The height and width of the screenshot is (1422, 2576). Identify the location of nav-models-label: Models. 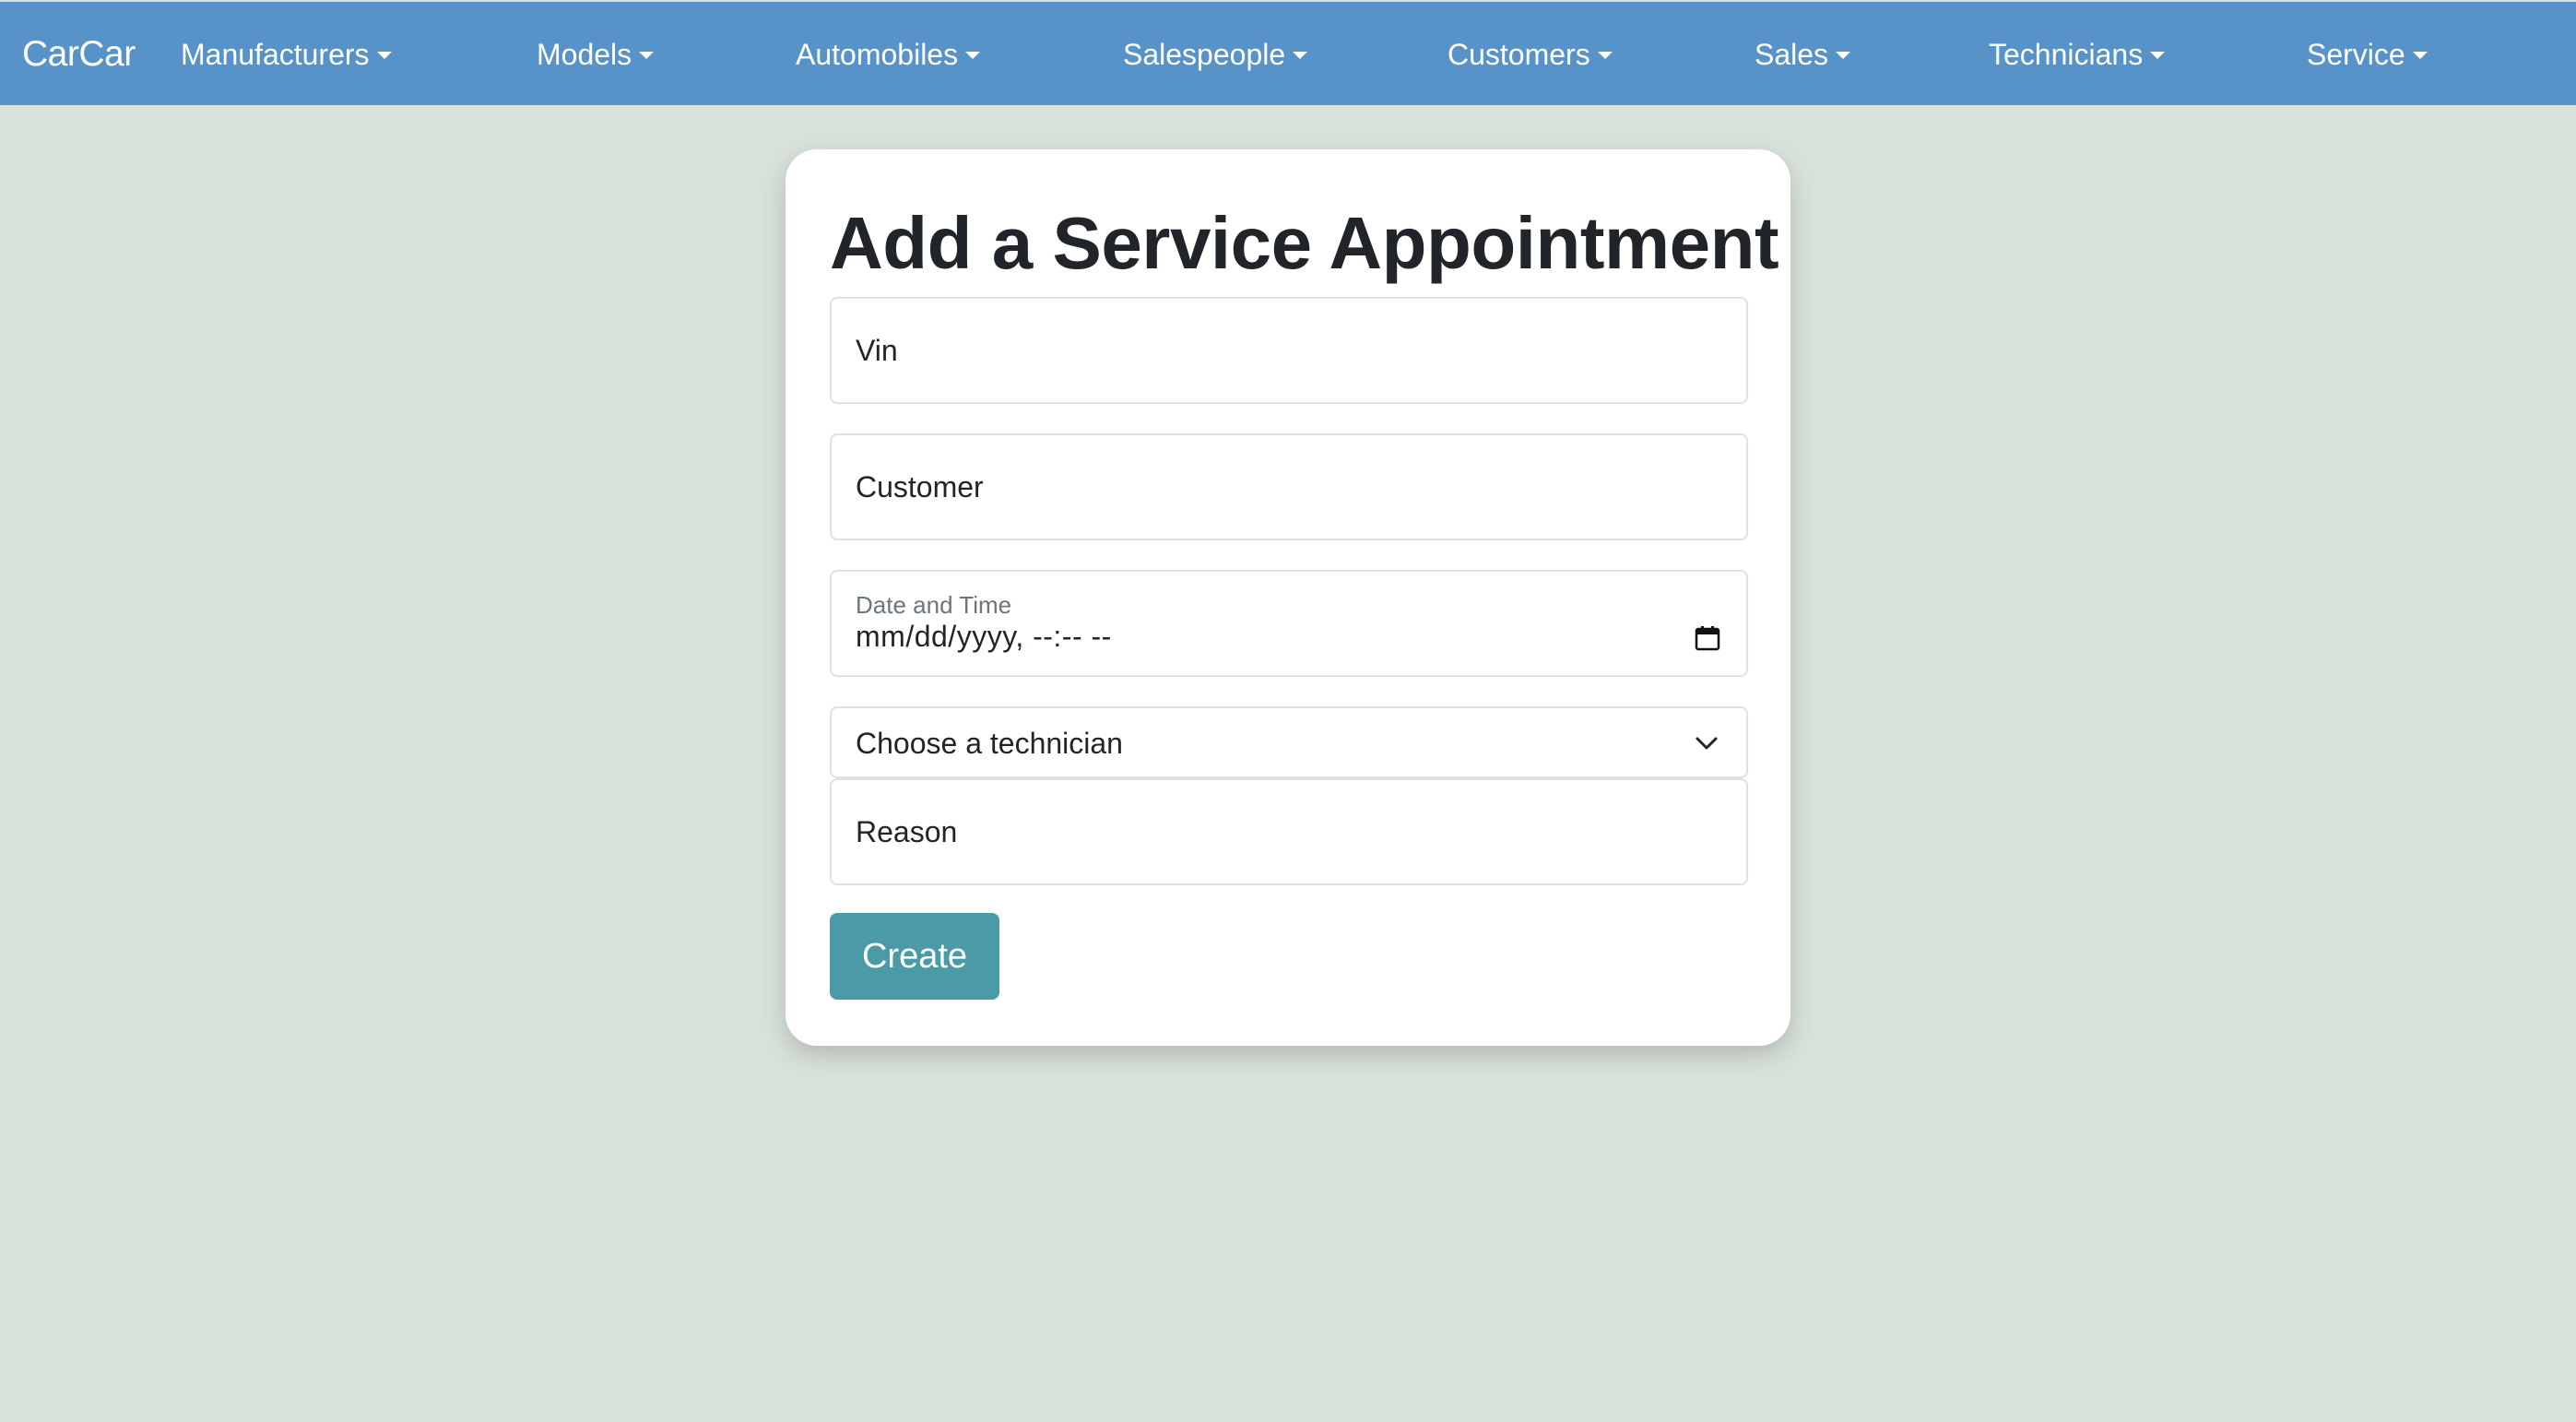
(584, 55).